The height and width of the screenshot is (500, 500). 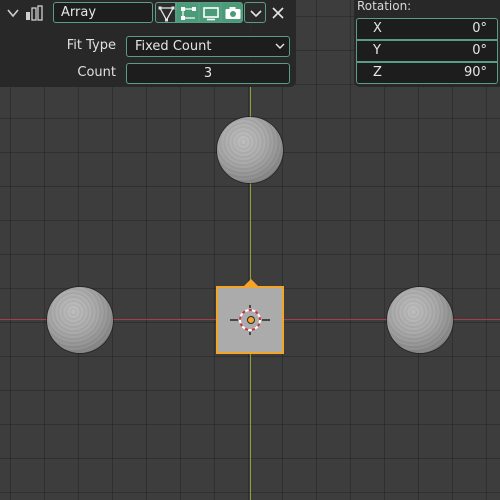 I want to click on realtime-display-icon, so click(x=211, y=14).